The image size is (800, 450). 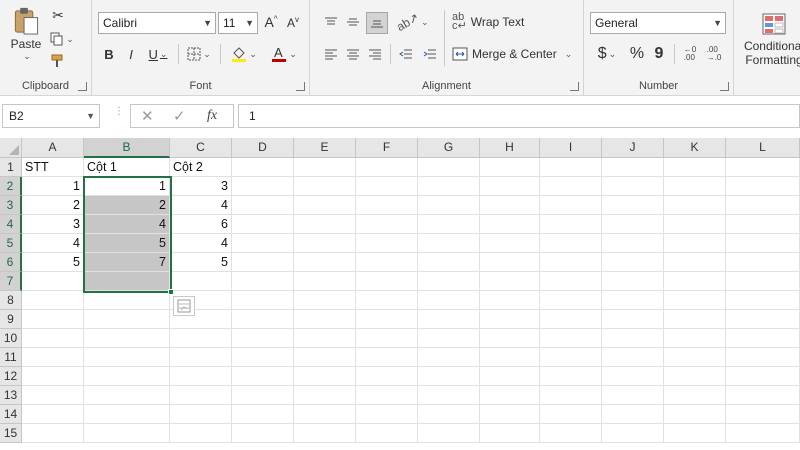 I want to click on cell-a9, so click(x=53, y=319).